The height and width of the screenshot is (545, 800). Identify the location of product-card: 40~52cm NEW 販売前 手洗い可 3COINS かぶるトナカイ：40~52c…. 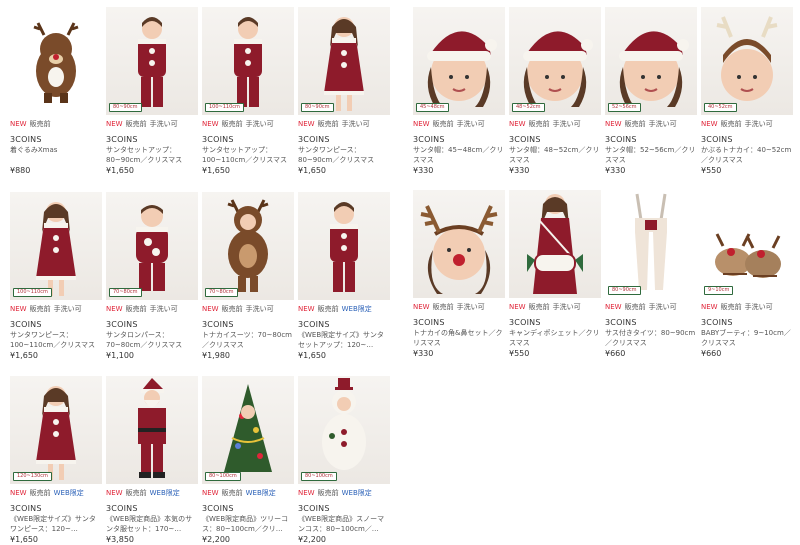
(747, 91).